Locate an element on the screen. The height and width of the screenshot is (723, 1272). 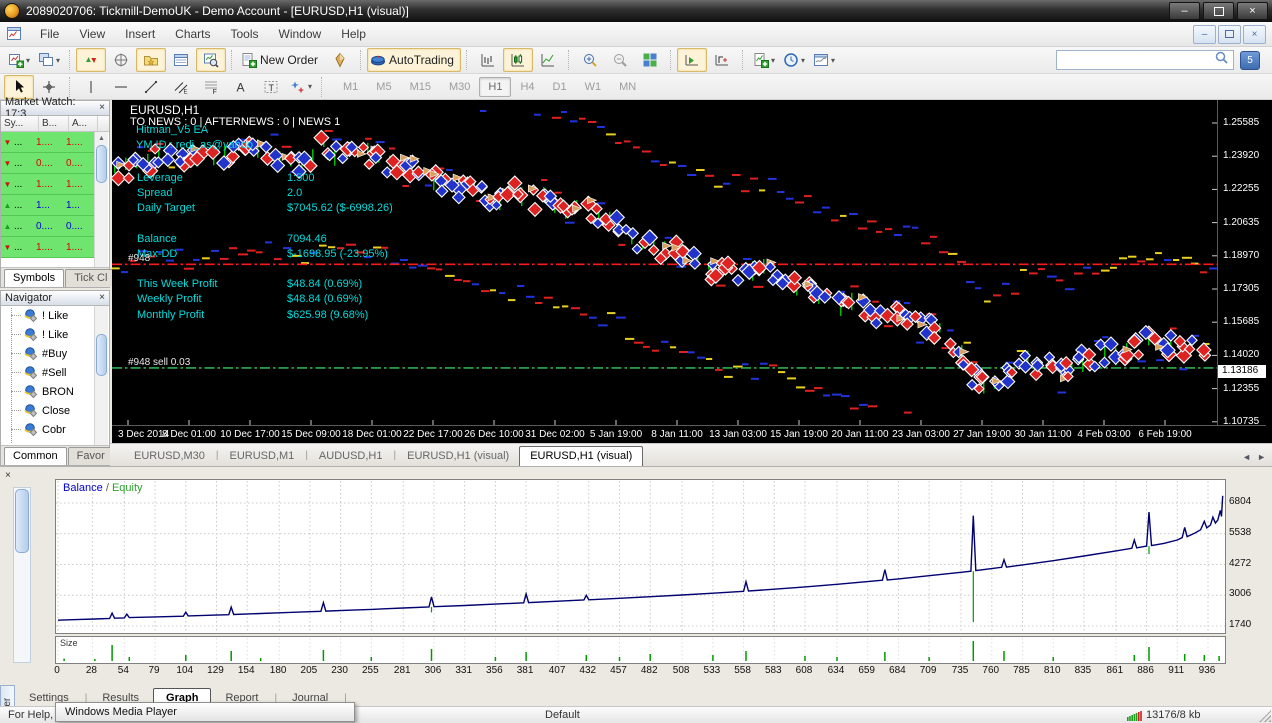
toolbar-tile-windows-button is located at coordinates (650, 60).